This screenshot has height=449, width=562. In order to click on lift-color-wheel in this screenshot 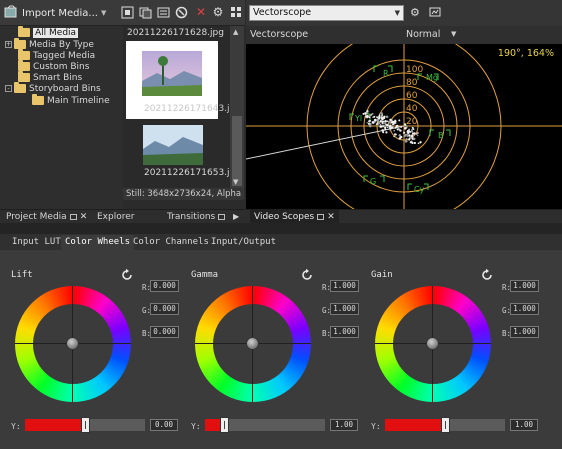, I will do `click(73, 344)`.